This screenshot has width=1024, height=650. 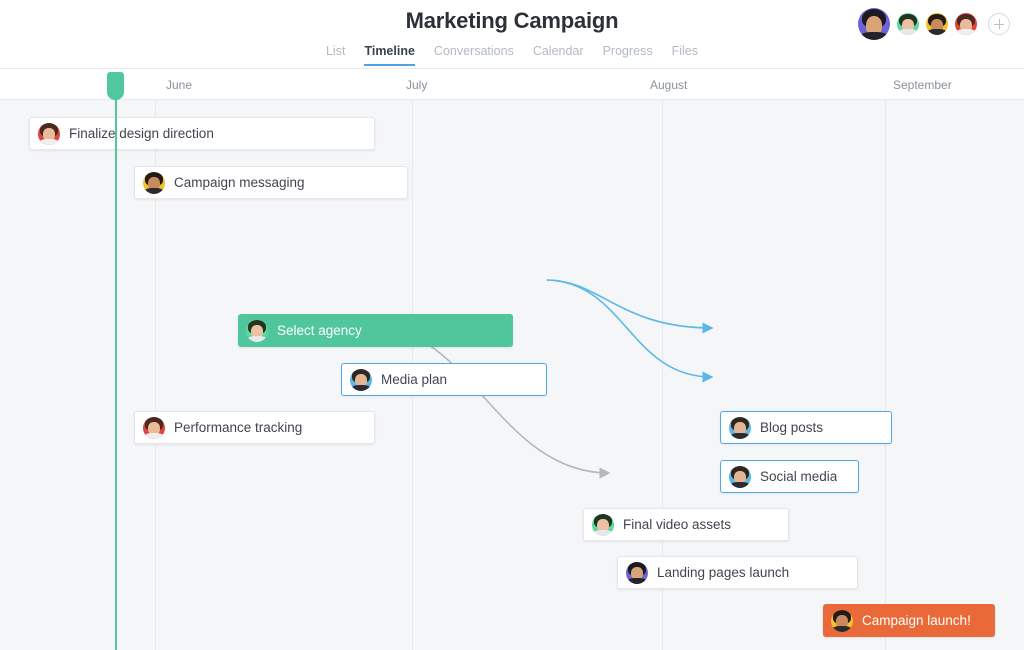 I want to click on task-label: Performance tracking, so click(x=238, y=427).